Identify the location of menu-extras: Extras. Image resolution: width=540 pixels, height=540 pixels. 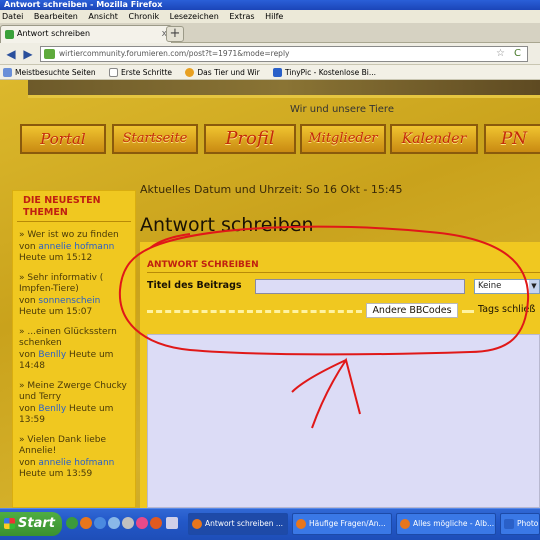
(241, 16).